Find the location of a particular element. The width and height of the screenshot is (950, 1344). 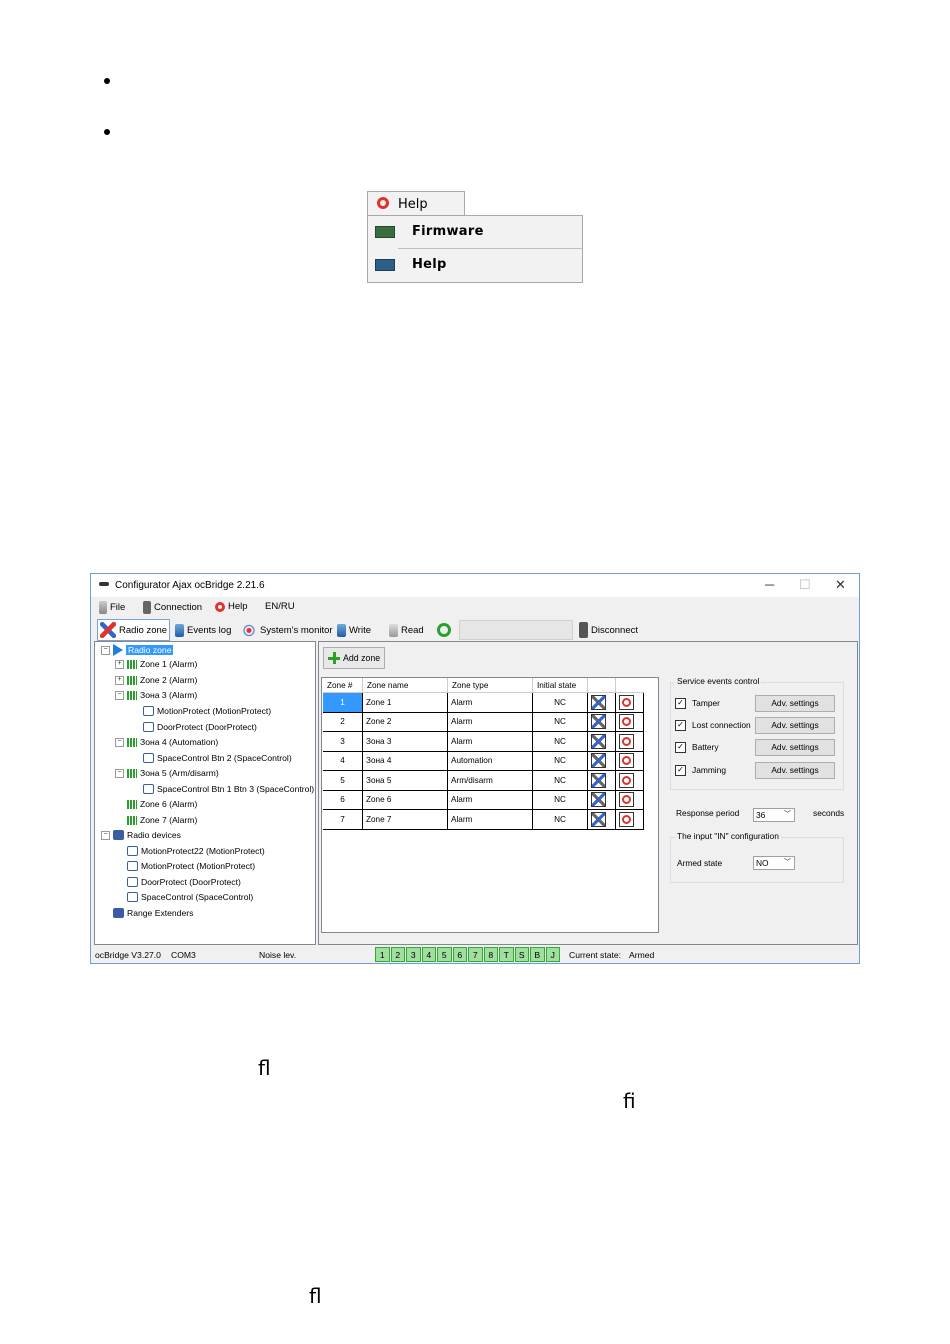

table-row: 2 Zone 2 Alarm NC is located at coordinates (483, 722).